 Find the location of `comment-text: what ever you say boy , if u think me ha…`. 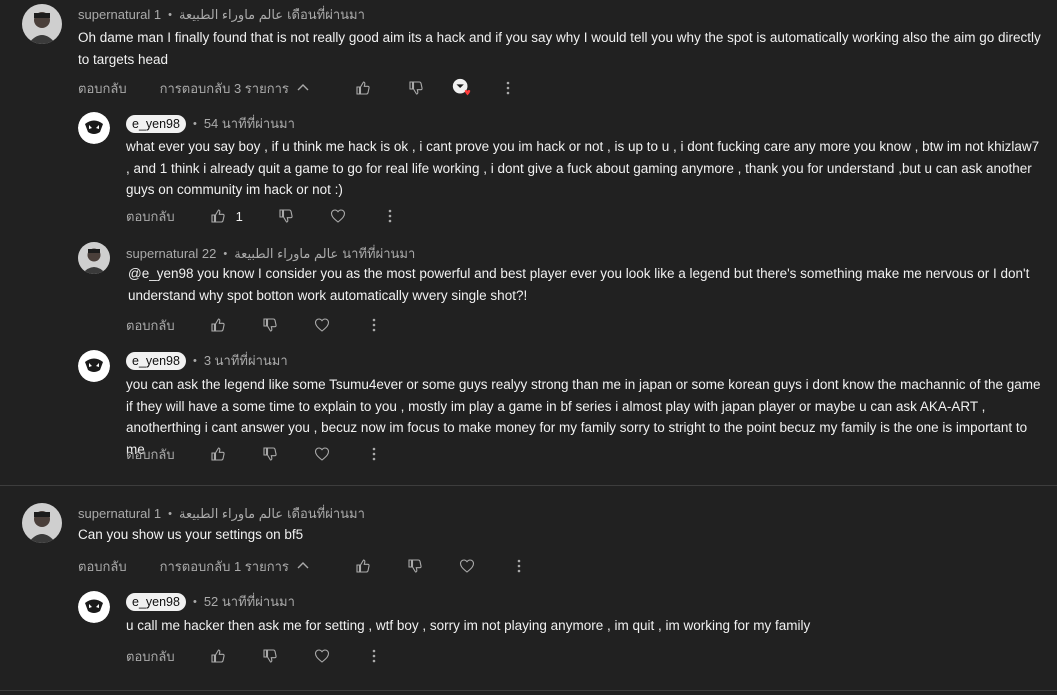

comment-text: what ever you say boy , if u think me ha… is located at coordinates (583, 168).